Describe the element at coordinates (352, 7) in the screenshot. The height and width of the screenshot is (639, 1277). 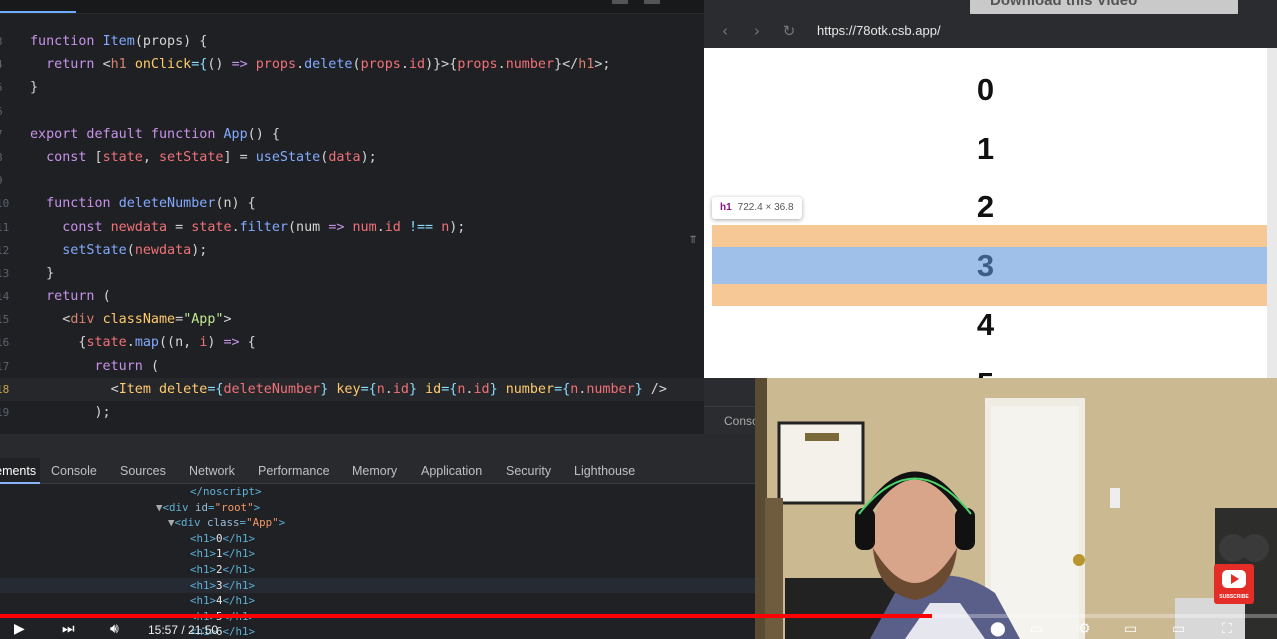
I see `editor-tab-bar` at that location.